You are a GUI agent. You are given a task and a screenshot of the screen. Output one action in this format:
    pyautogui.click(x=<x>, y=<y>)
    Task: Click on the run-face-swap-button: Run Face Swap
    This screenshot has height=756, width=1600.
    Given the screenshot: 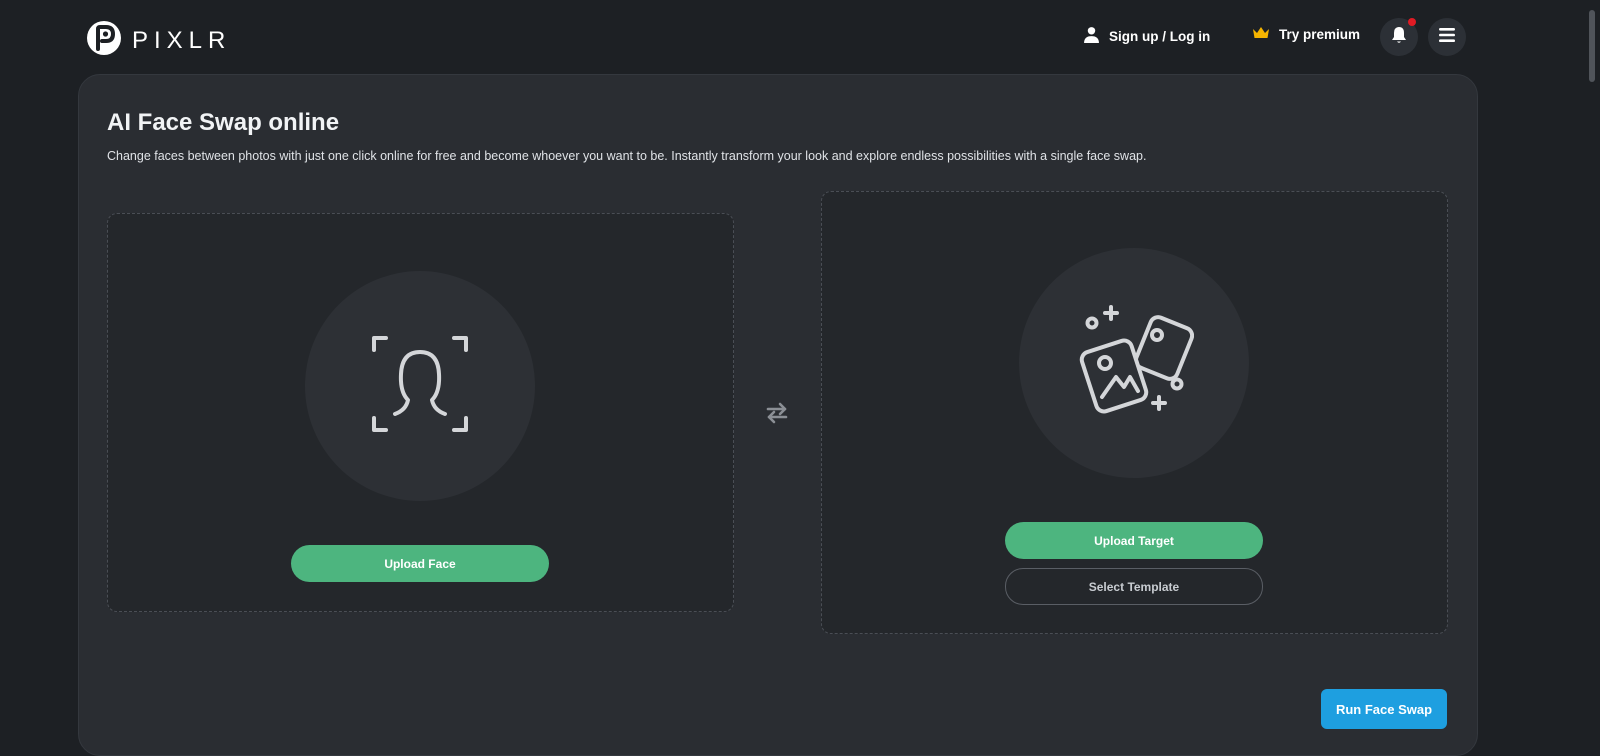 What is the action you would take?
    pyautogui.click(x=1384, y=709)
    